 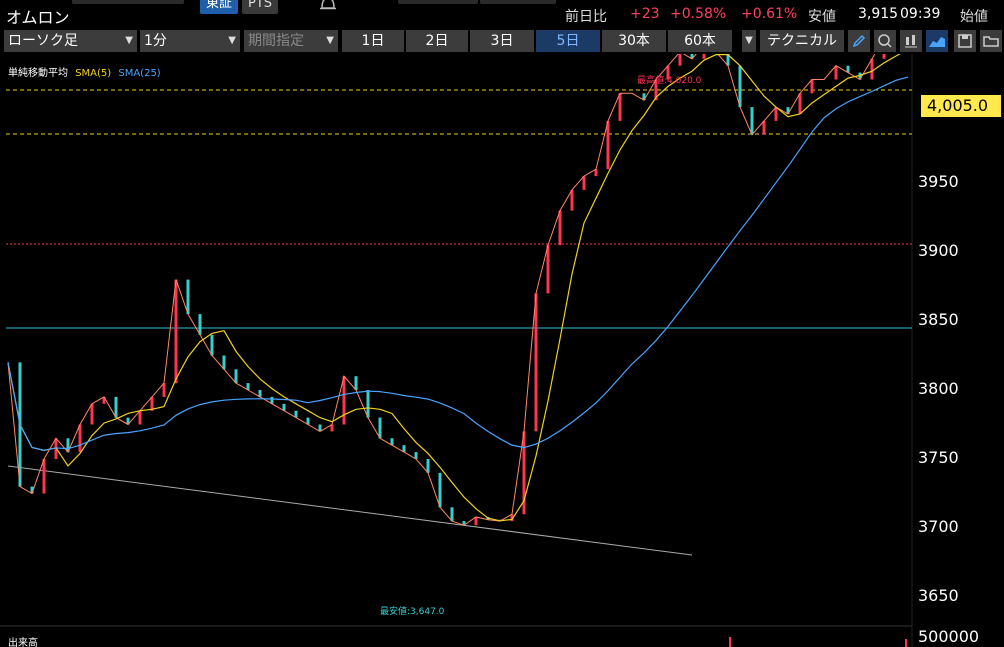 What do you see at coordinates (190, 41) in the screenshot?
I see `interval-select: 1分 ▼` at bounding box center [190, 41].